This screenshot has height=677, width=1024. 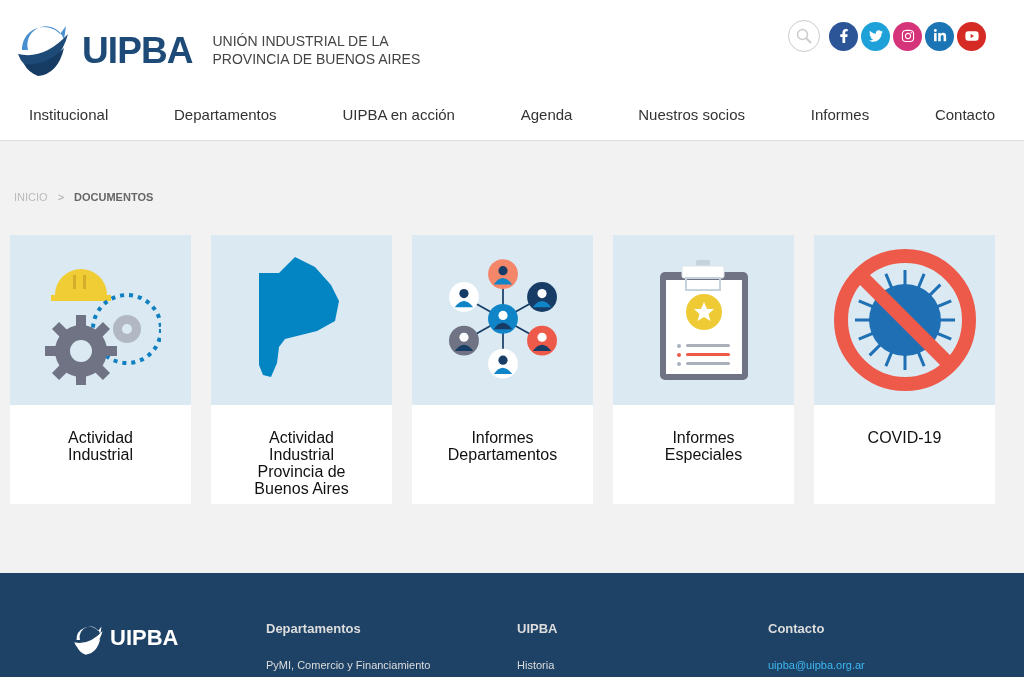 I want to click on nav-link: UIPBA en acción, so click(x=398, y=115).